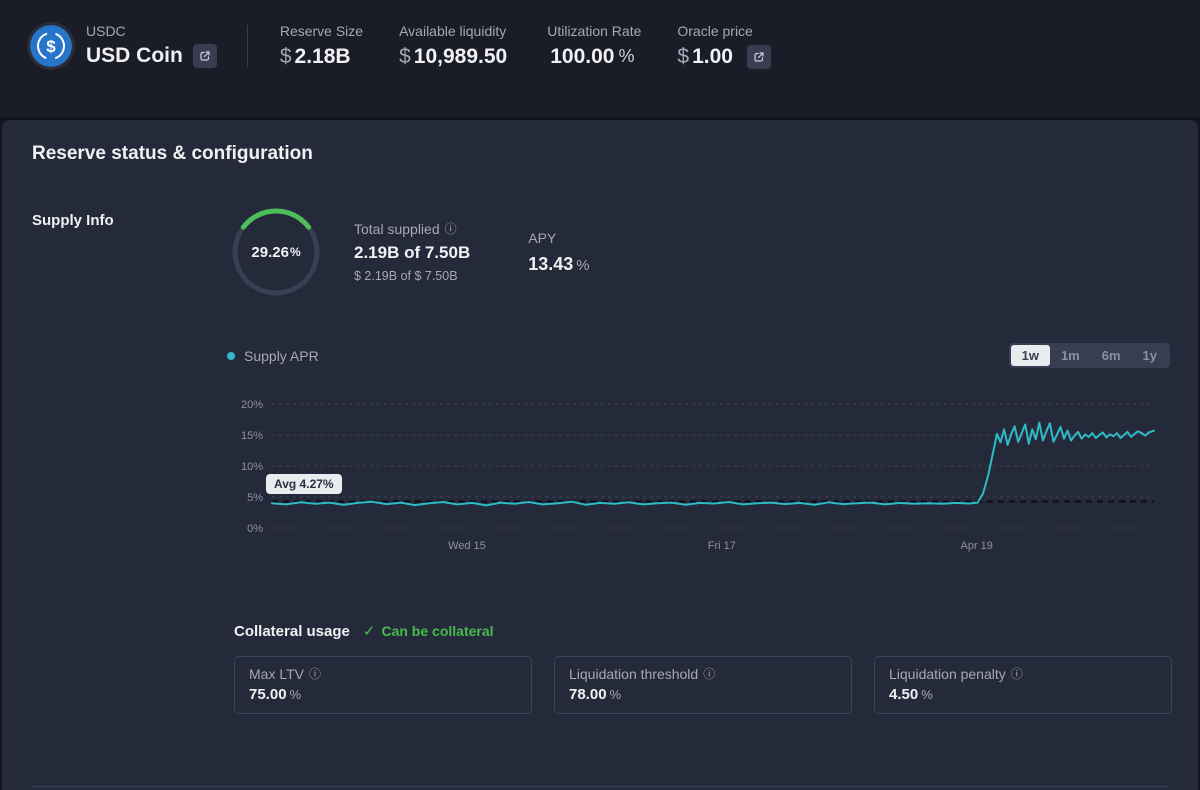 This screenshot has width=1200, height=790. Describe the element at coordinates (559, 263) in the screenshot. I see `apy-value: 13.43%` at that location.